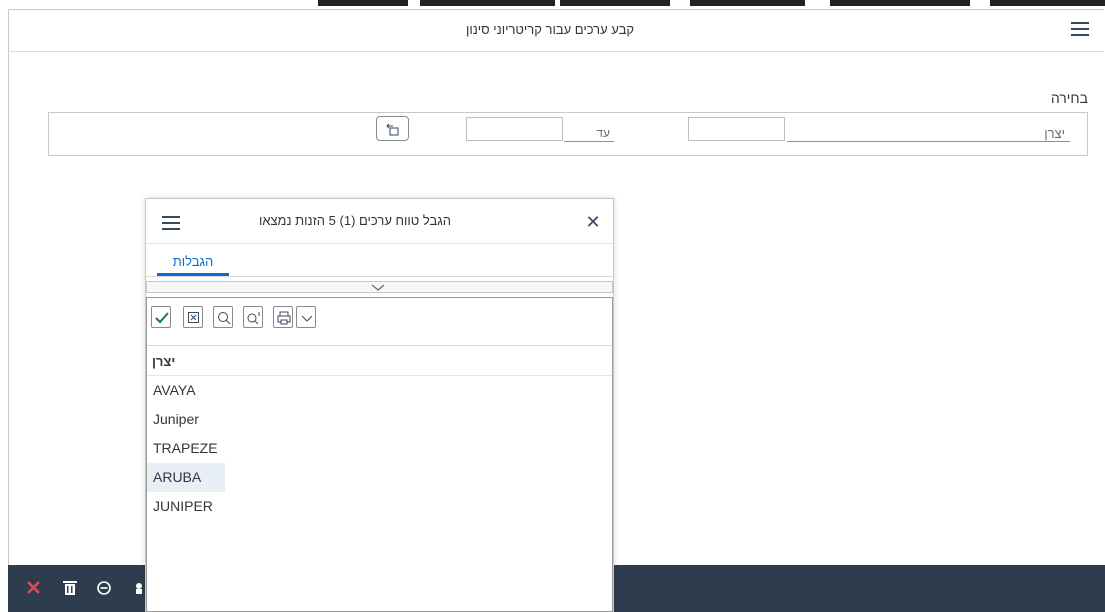 The height and width of the screenshot is (612, 1105). I want to click on multiple-selection-icon, so click(392, 129).